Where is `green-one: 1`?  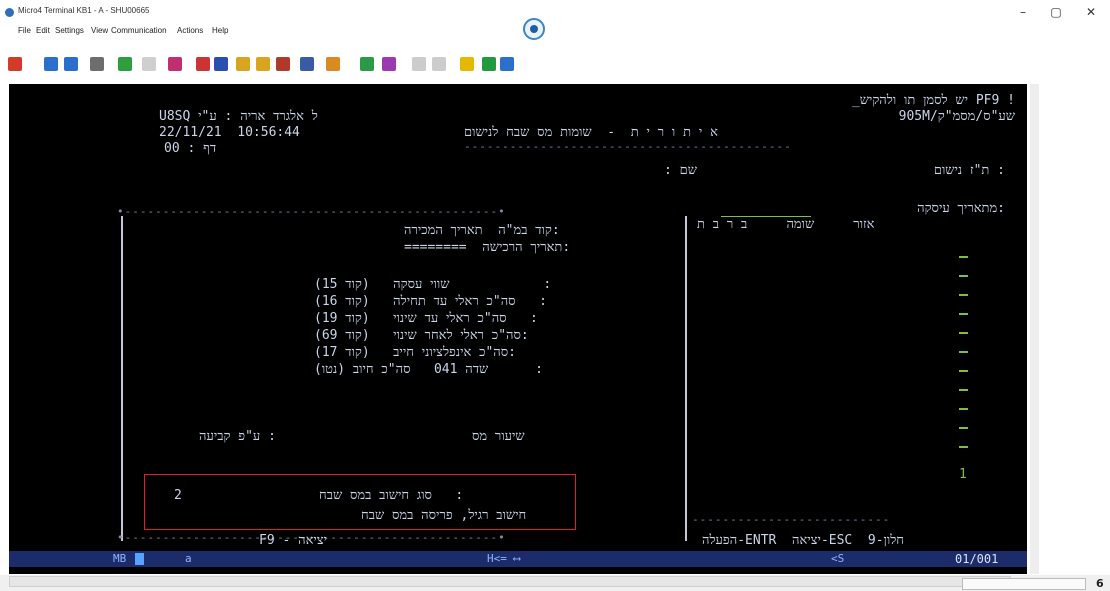
green-one: 1 is located at coordinates (963, 474).